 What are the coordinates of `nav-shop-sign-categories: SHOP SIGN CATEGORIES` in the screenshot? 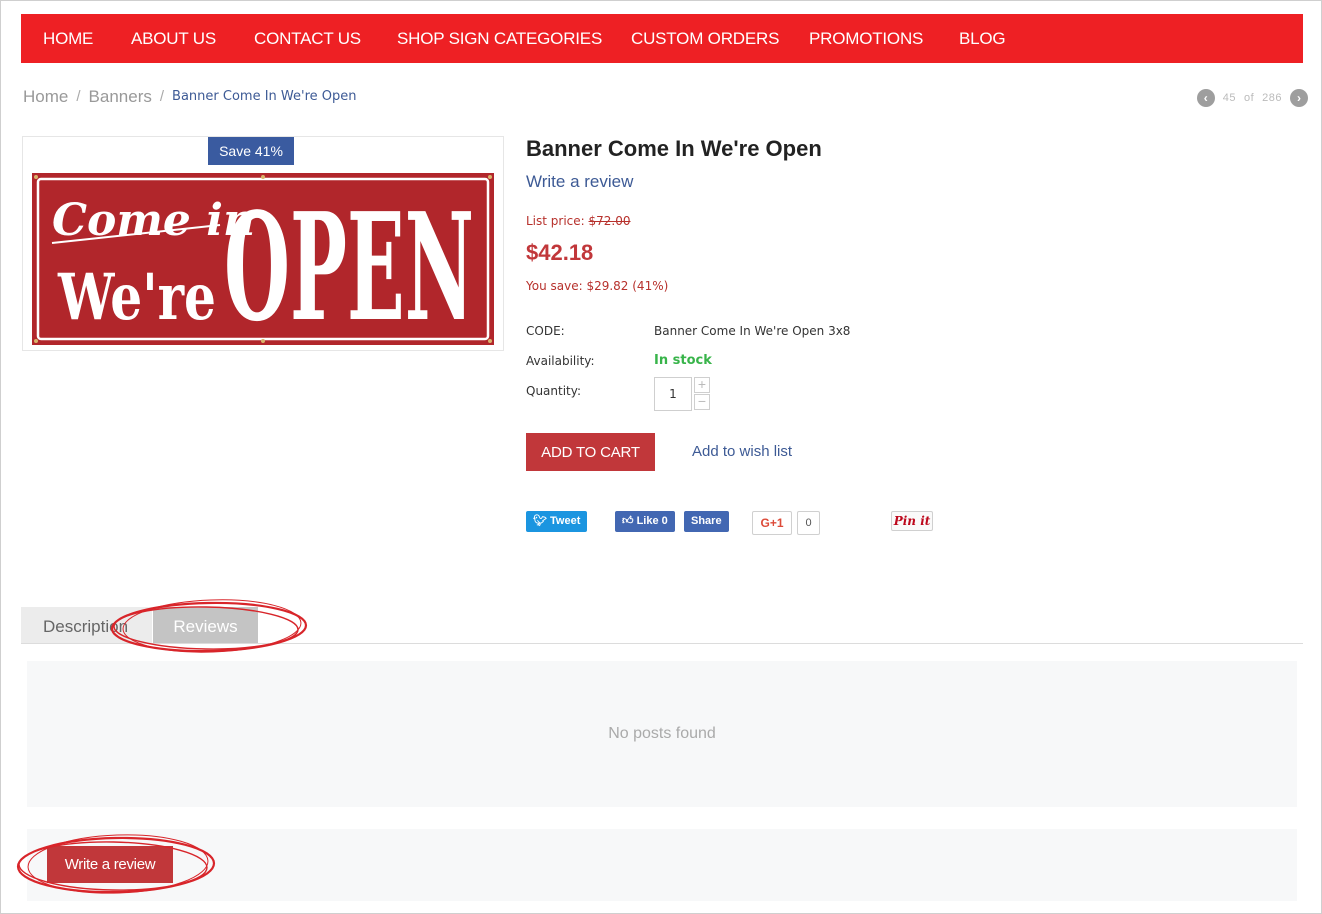 It's located at (499, 38).